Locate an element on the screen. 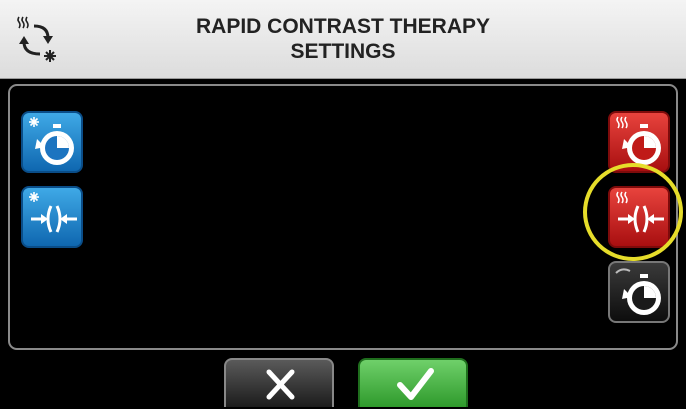 This screenshot has width=686, height=409. close-icon is located at coordinates (280, 384).